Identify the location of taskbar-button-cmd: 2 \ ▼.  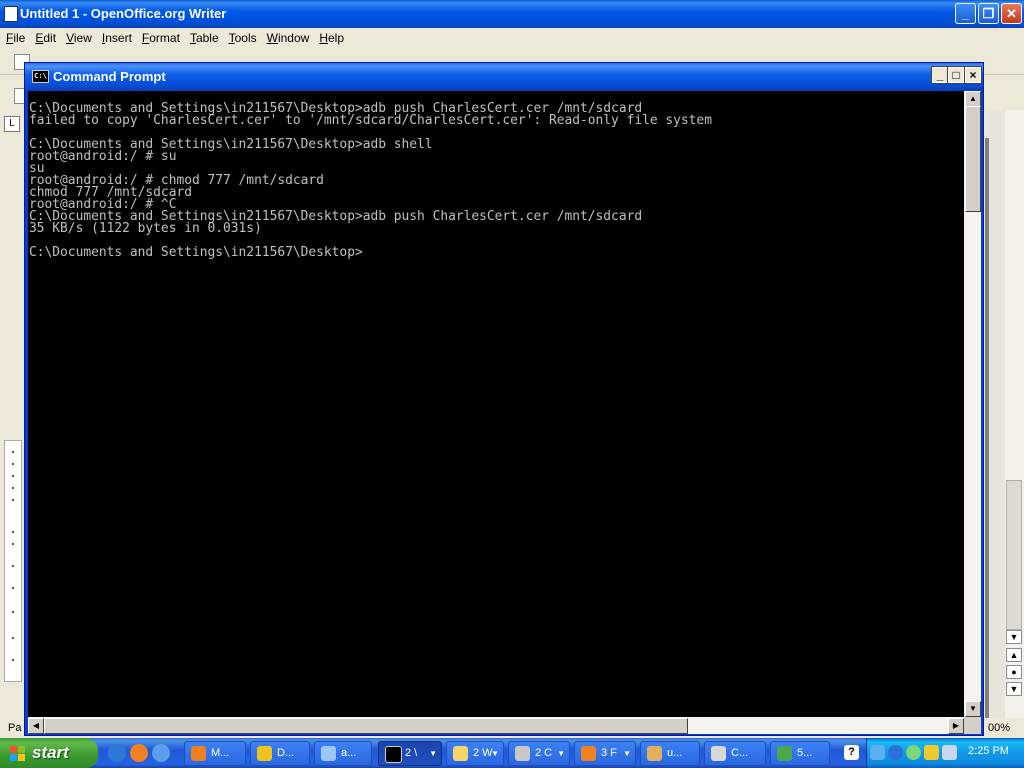
(410, 753).